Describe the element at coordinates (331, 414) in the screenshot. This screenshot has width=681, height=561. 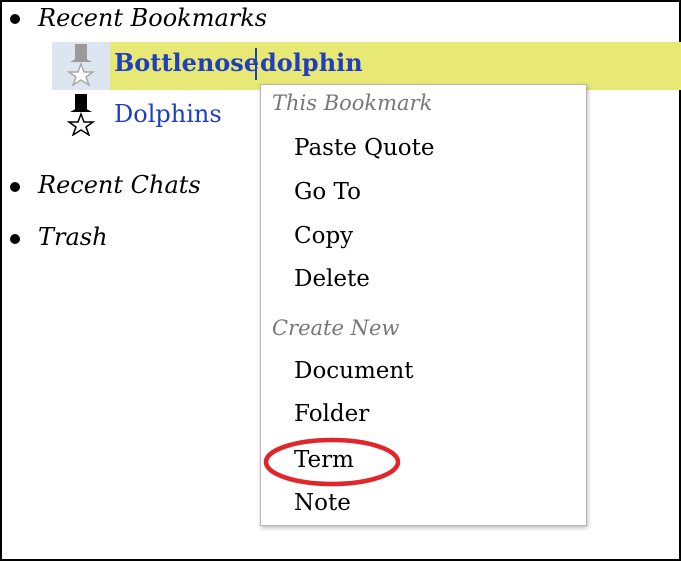
I see `menu-item-folder: Folder` at that location.